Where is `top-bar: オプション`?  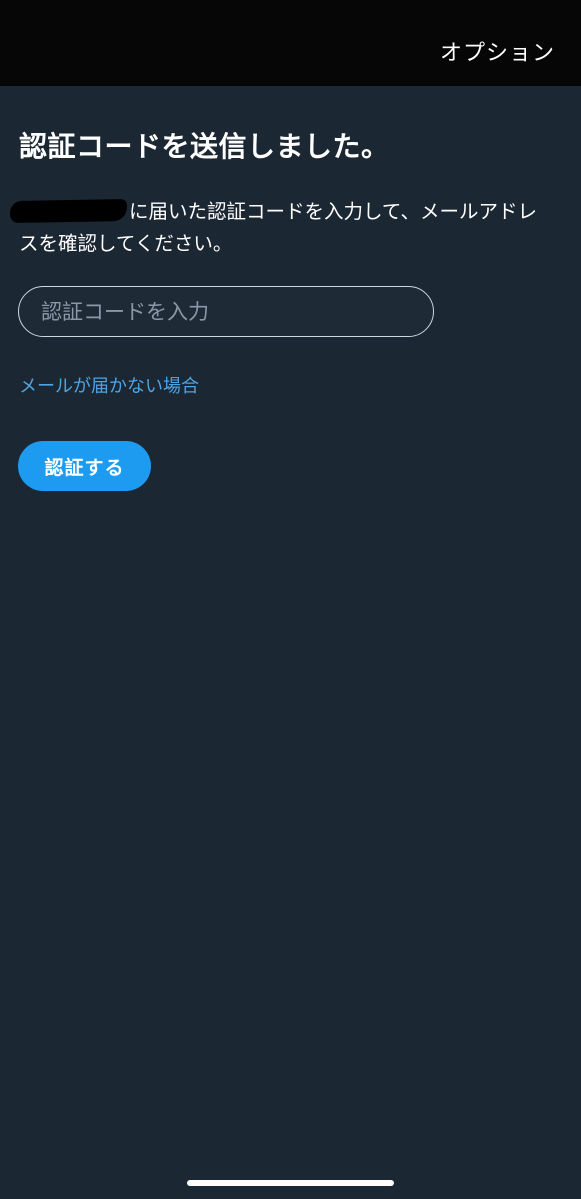
top-bar: オプション is located at coordinates (290, 43).